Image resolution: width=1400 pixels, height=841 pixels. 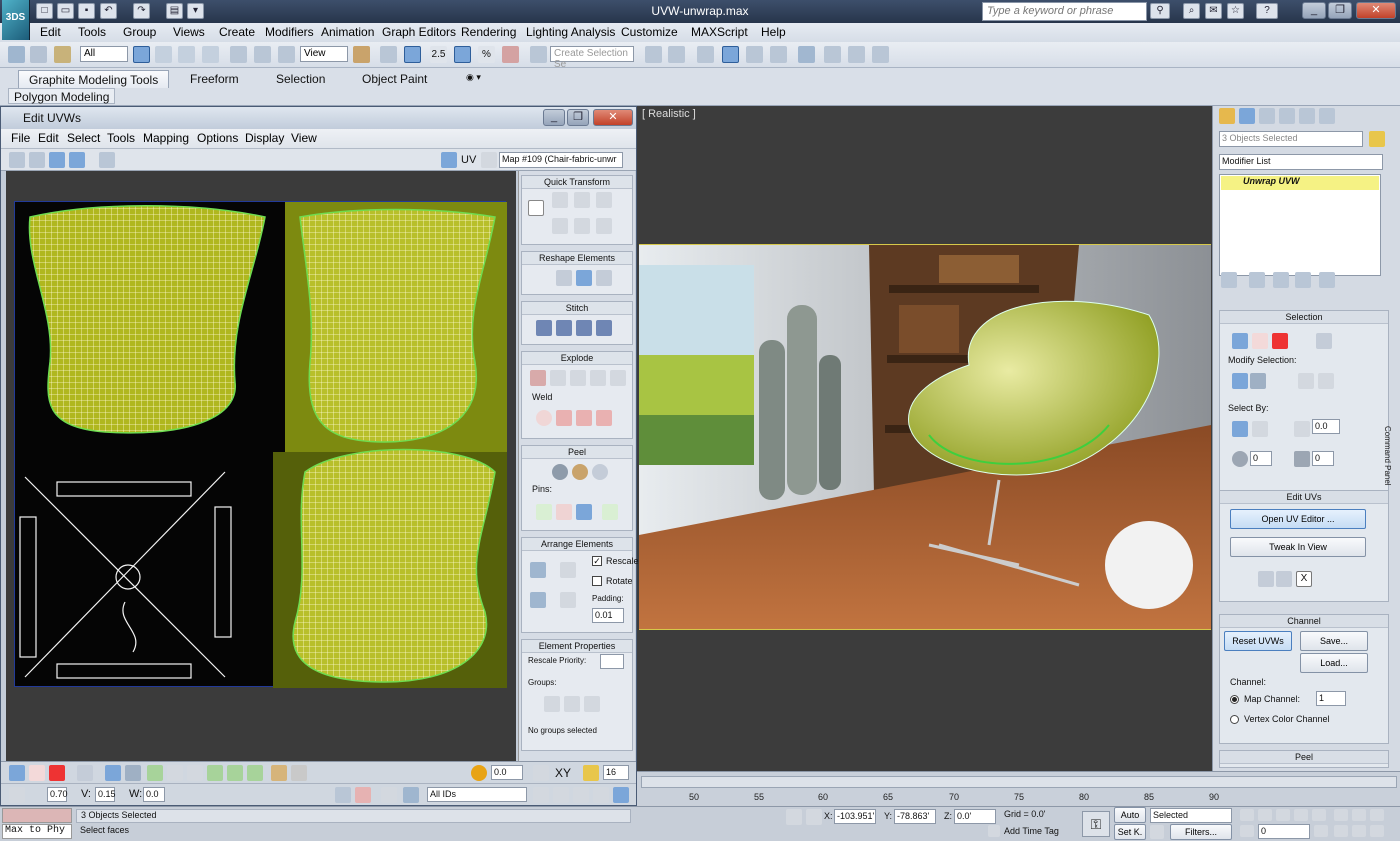 What do you see at coordinates (560, 200) in the screenshot?
I see `align-horizontal-icon` at bounding box center [560, 200].